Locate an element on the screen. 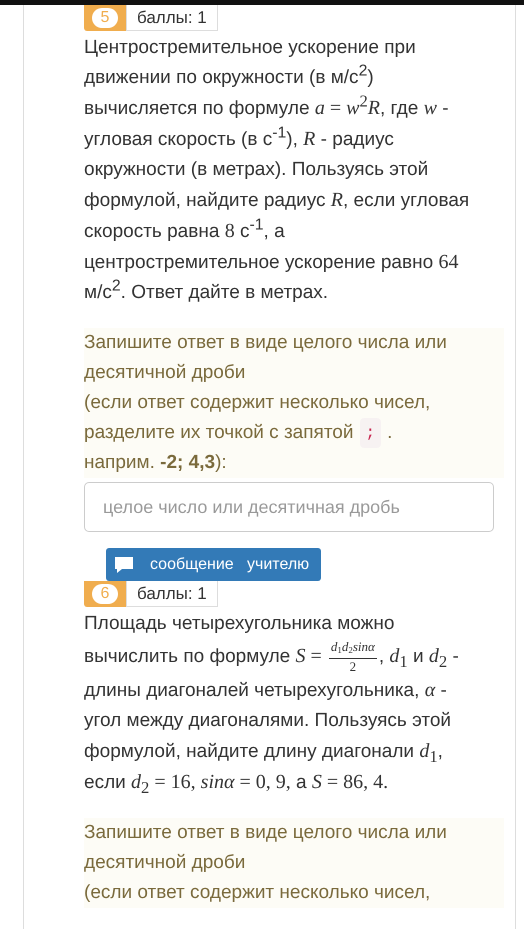 The height and width of the screenshot is (929, 524). code-chip: ; is located at coordinates (371, 433).